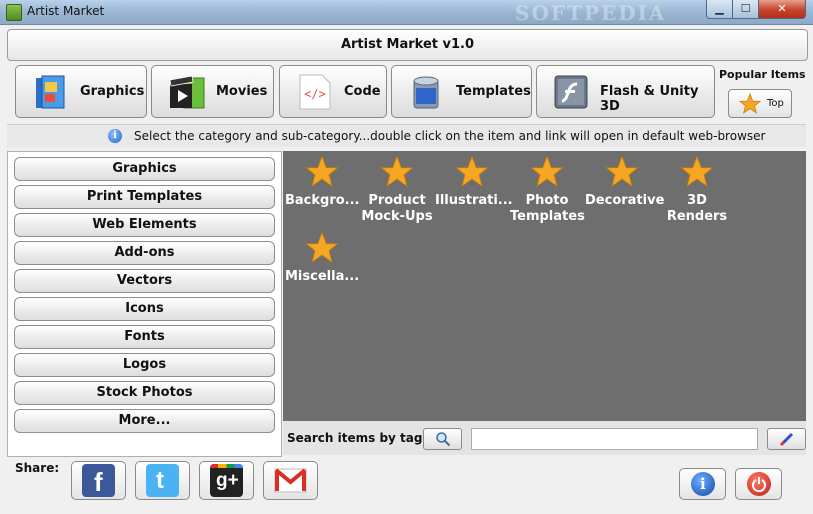 The height and width of the screenshot is (514, 813). Describe the element at coordinates (697, 190) in the screenshot. I see `grid-item-3d-renders: 3D Renders` at that location.